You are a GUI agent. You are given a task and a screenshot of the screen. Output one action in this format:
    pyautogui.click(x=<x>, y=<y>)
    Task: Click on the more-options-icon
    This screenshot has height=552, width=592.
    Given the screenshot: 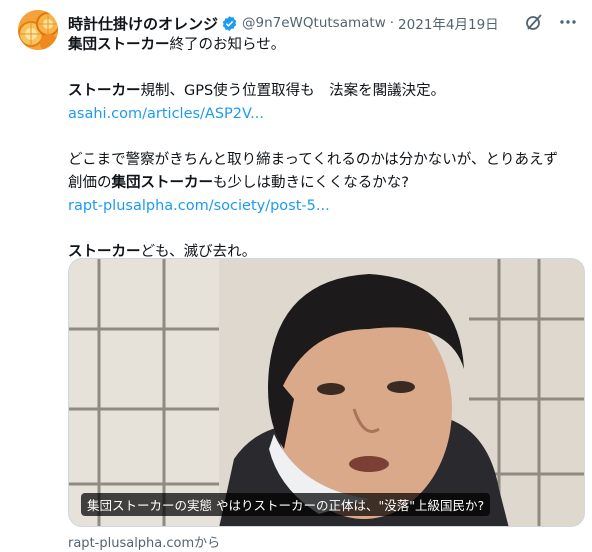 What is the action you would take?
    pyautogui.click(x=568, y=22)
    